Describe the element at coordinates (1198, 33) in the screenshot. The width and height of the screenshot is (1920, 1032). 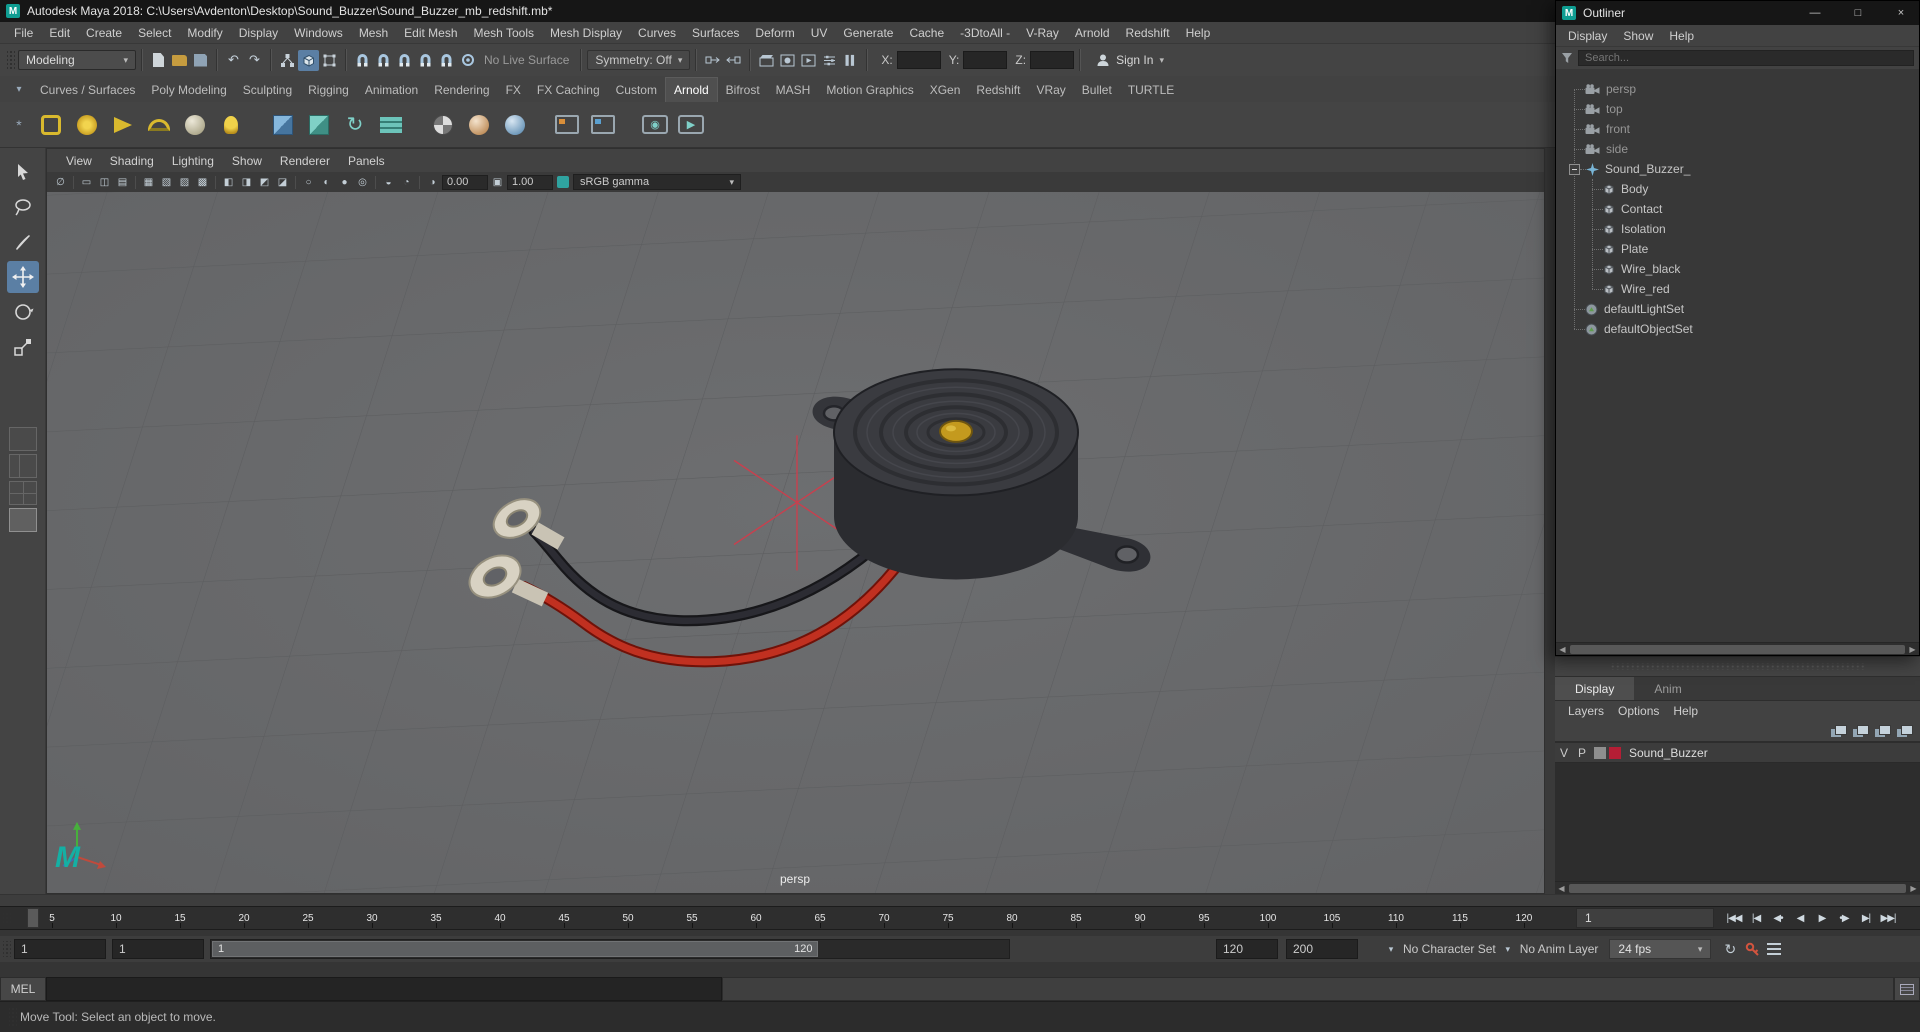
I see `menu-help: Help` at that location.